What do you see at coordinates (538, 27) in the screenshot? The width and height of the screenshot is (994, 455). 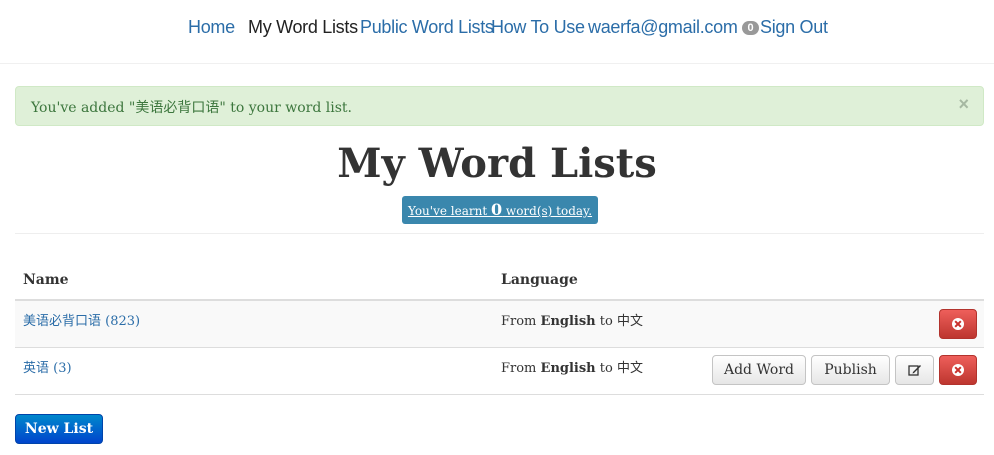 I see `nav-how-to-use: How To Use` at bounding box center [538, 27].